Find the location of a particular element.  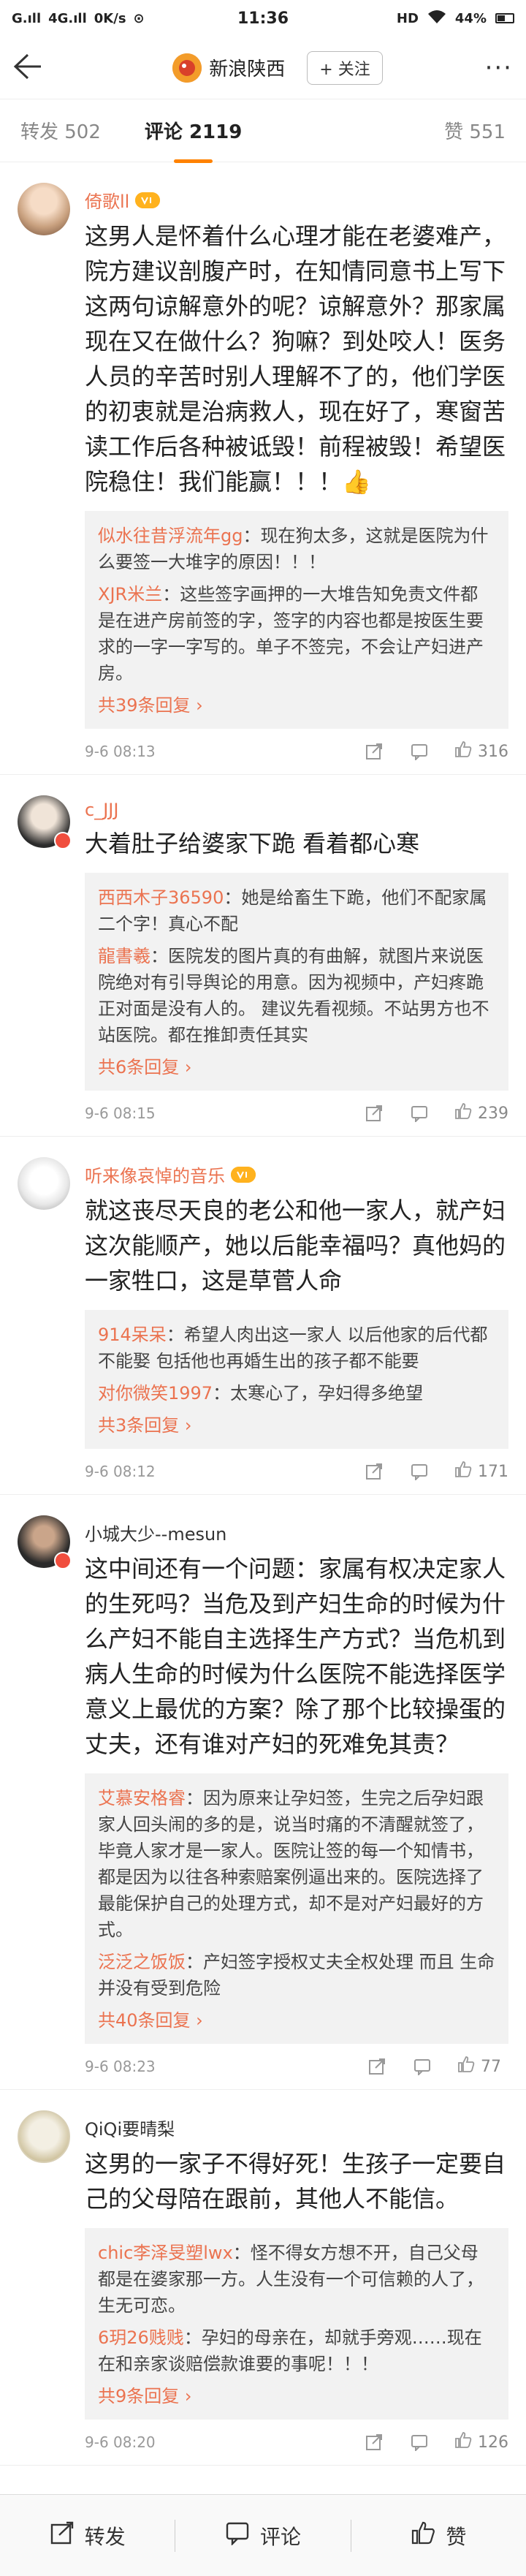

comment-actions: 239 is located at coordinates (436, 1113).